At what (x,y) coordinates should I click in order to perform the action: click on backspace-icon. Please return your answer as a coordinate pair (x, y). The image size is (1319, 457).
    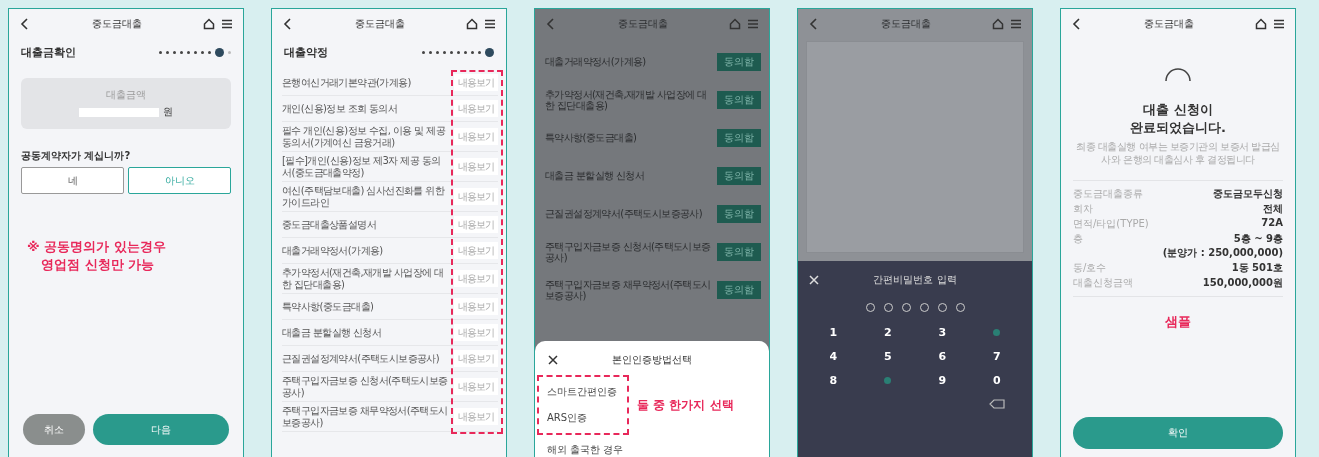
    Looking at the image, I should click on (996, 404).